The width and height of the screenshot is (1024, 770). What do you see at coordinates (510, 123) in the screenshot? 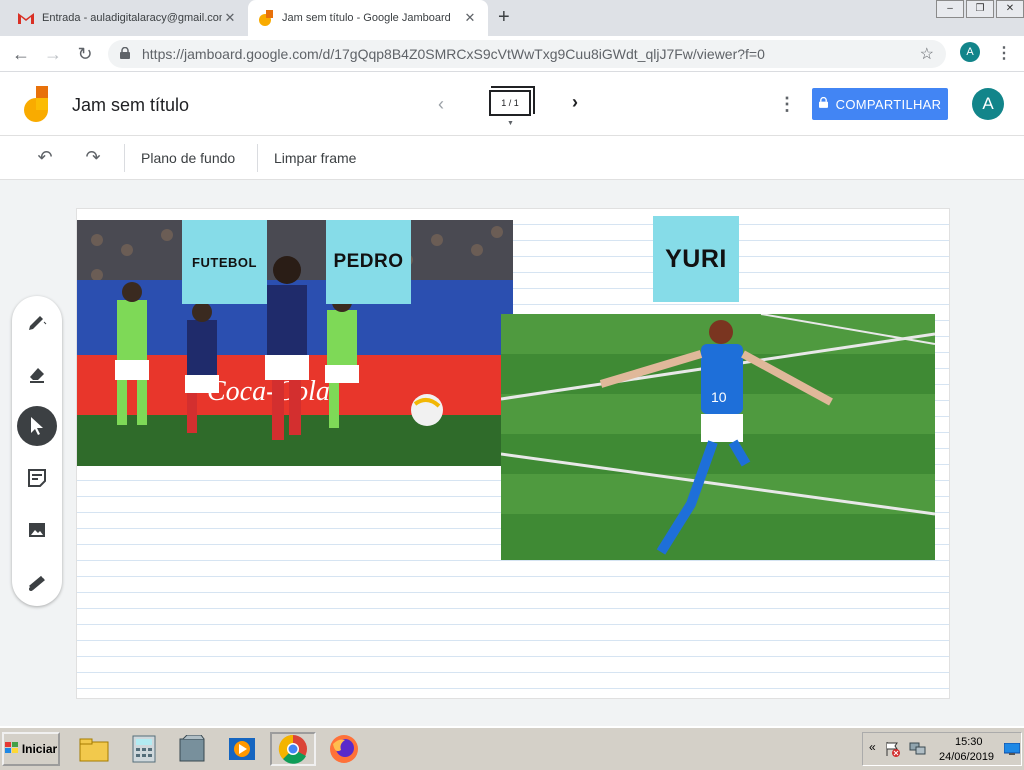
I see `chevron-down-icon: ▼` at bounding box center [510, 123].